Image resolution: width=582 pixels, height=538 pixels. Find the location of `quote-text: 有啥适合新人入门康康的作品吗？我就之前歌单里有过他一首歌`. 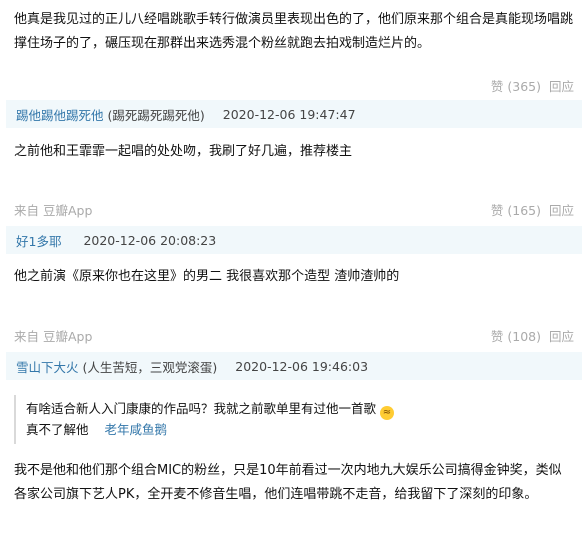

quote-text: 有啥适合新人入门康康的作品吗？我就之前歌单里有过他一首歌 is located at coordinates (201, 408).